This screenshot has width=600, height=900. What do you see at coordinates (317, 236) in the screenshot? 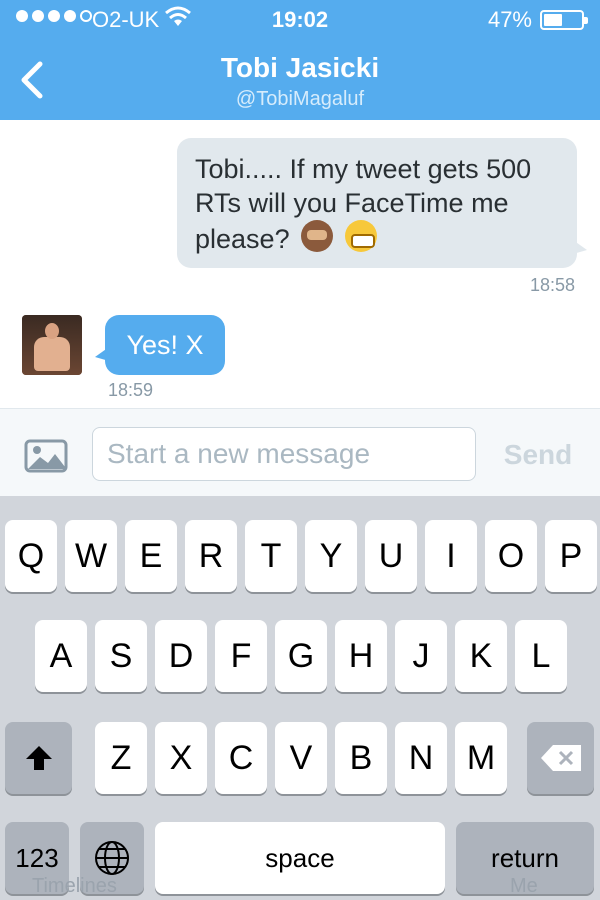
I see `see-no-evil-monkey-emoji-icon` at bounding box center [317, 236].